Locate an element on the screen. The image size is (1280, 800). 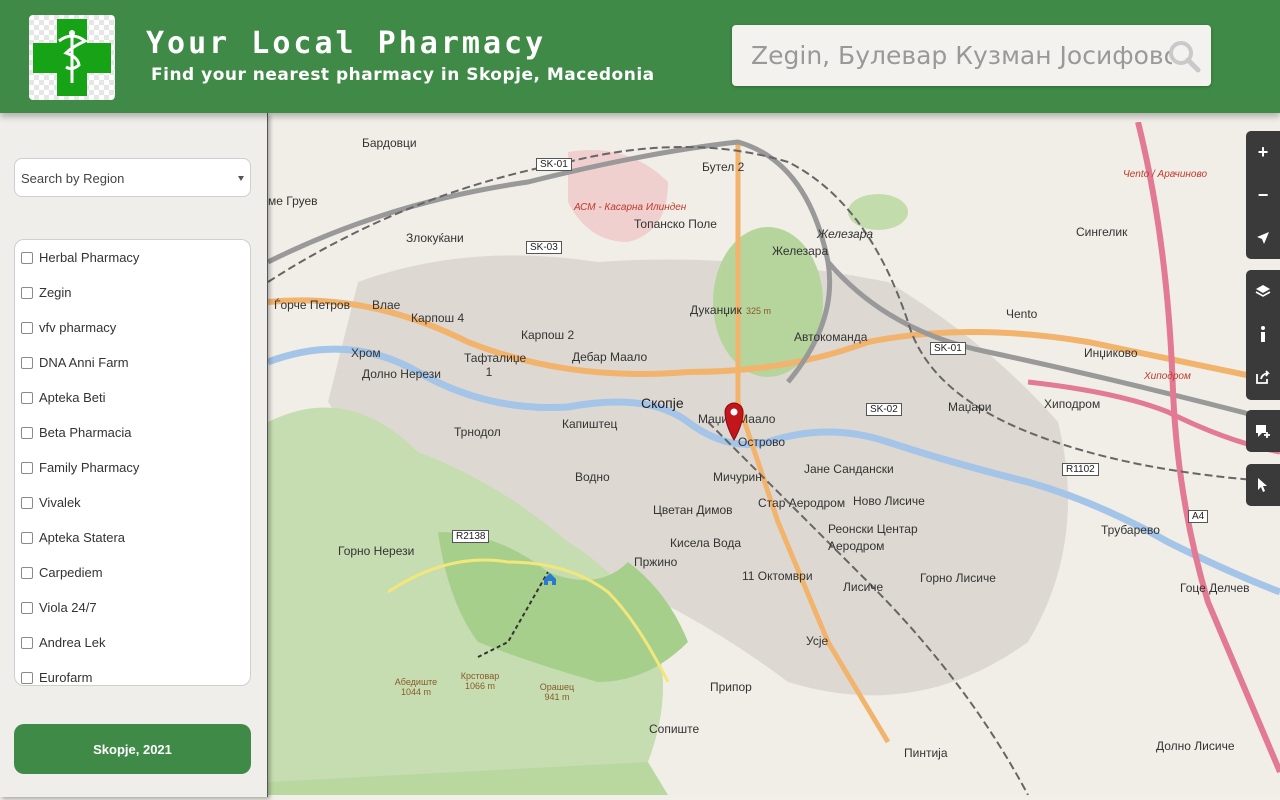
map-label: Водно is located at coordinates (592, 477).